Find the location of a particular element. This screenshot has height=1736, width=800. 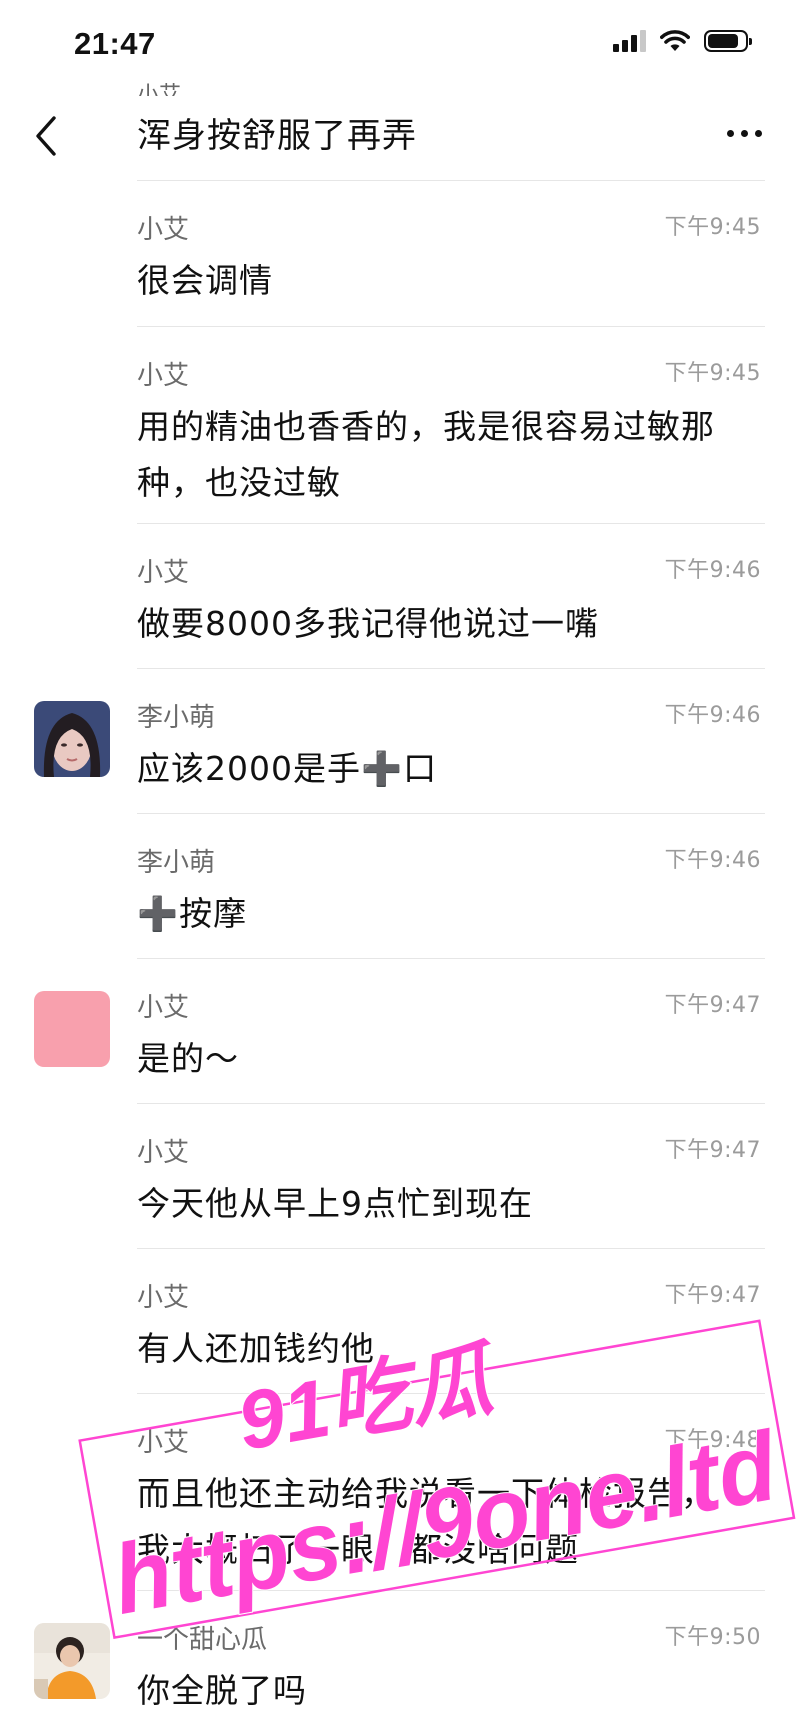

wifi-icon is located at coordinates (675, 40).